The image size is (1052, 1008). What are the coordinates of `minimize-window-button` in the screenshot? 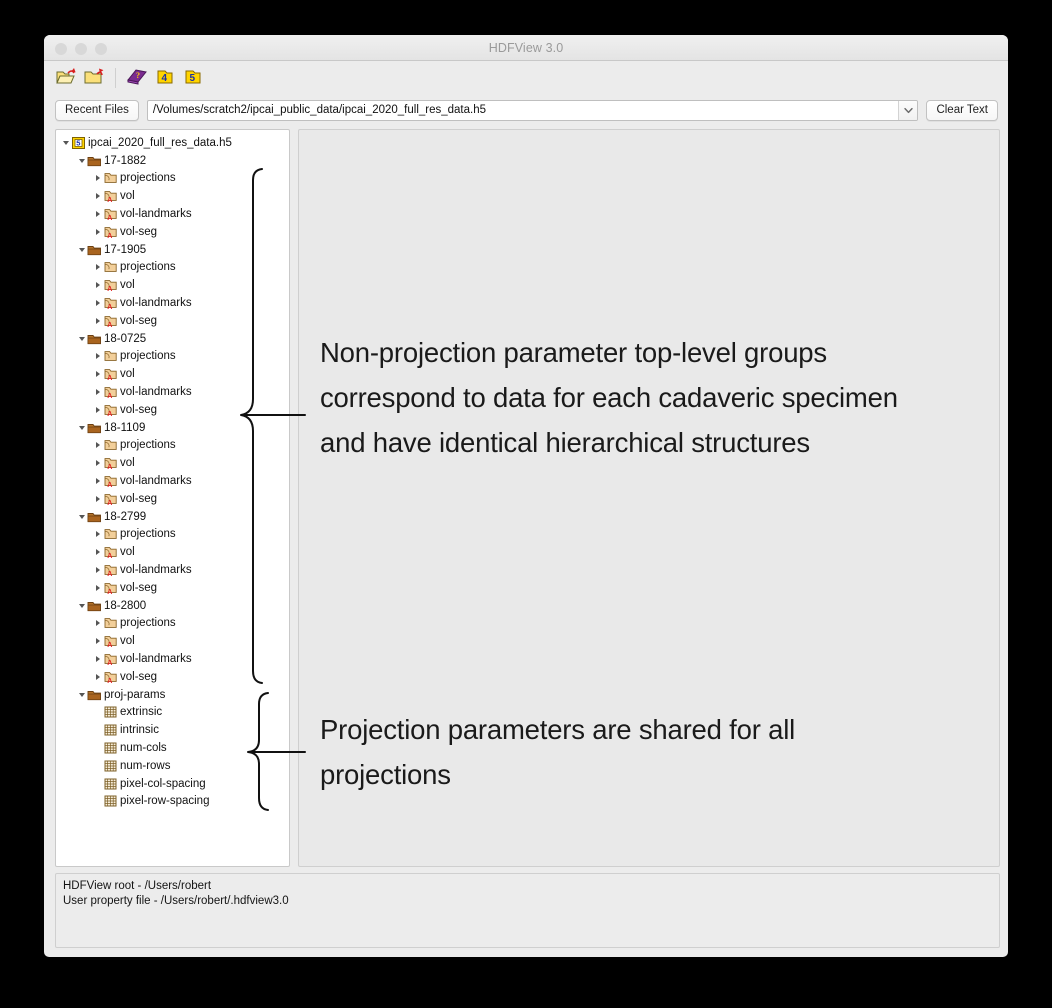 It's located at (81, 49).